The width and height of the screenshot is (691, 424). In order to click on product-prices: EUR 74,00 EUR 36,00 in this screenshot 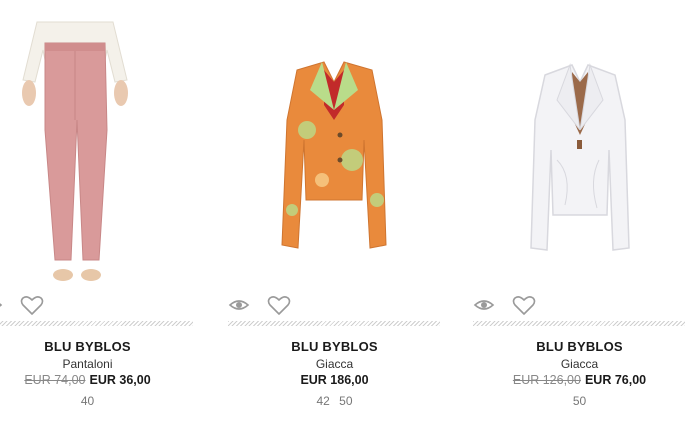, I will do `click(105, 380)`.